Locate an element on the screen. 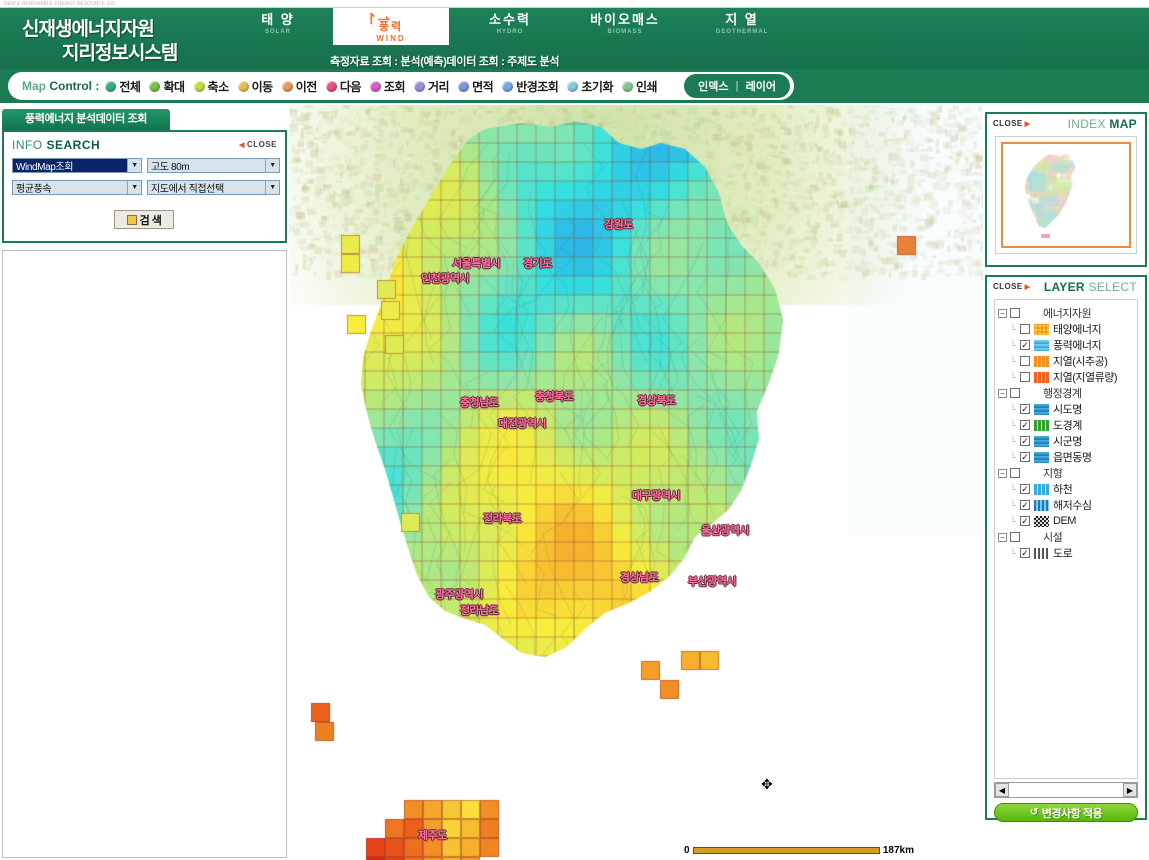 Image resolution: width=1149 pixels, height=860 pixels. nav-tab-sublabel: HYDRO is located at coordinates (510, 32).